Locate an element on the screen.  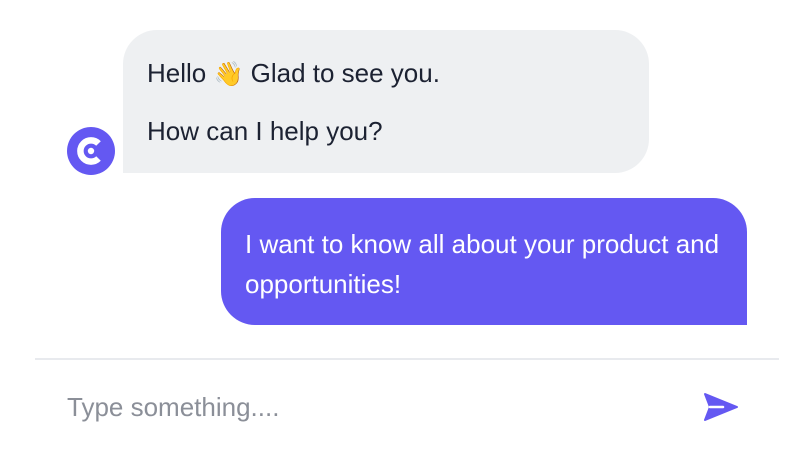
incoming-message-line-1: Hello 👋 Glad to see you. is located at coordinates (386, 73).